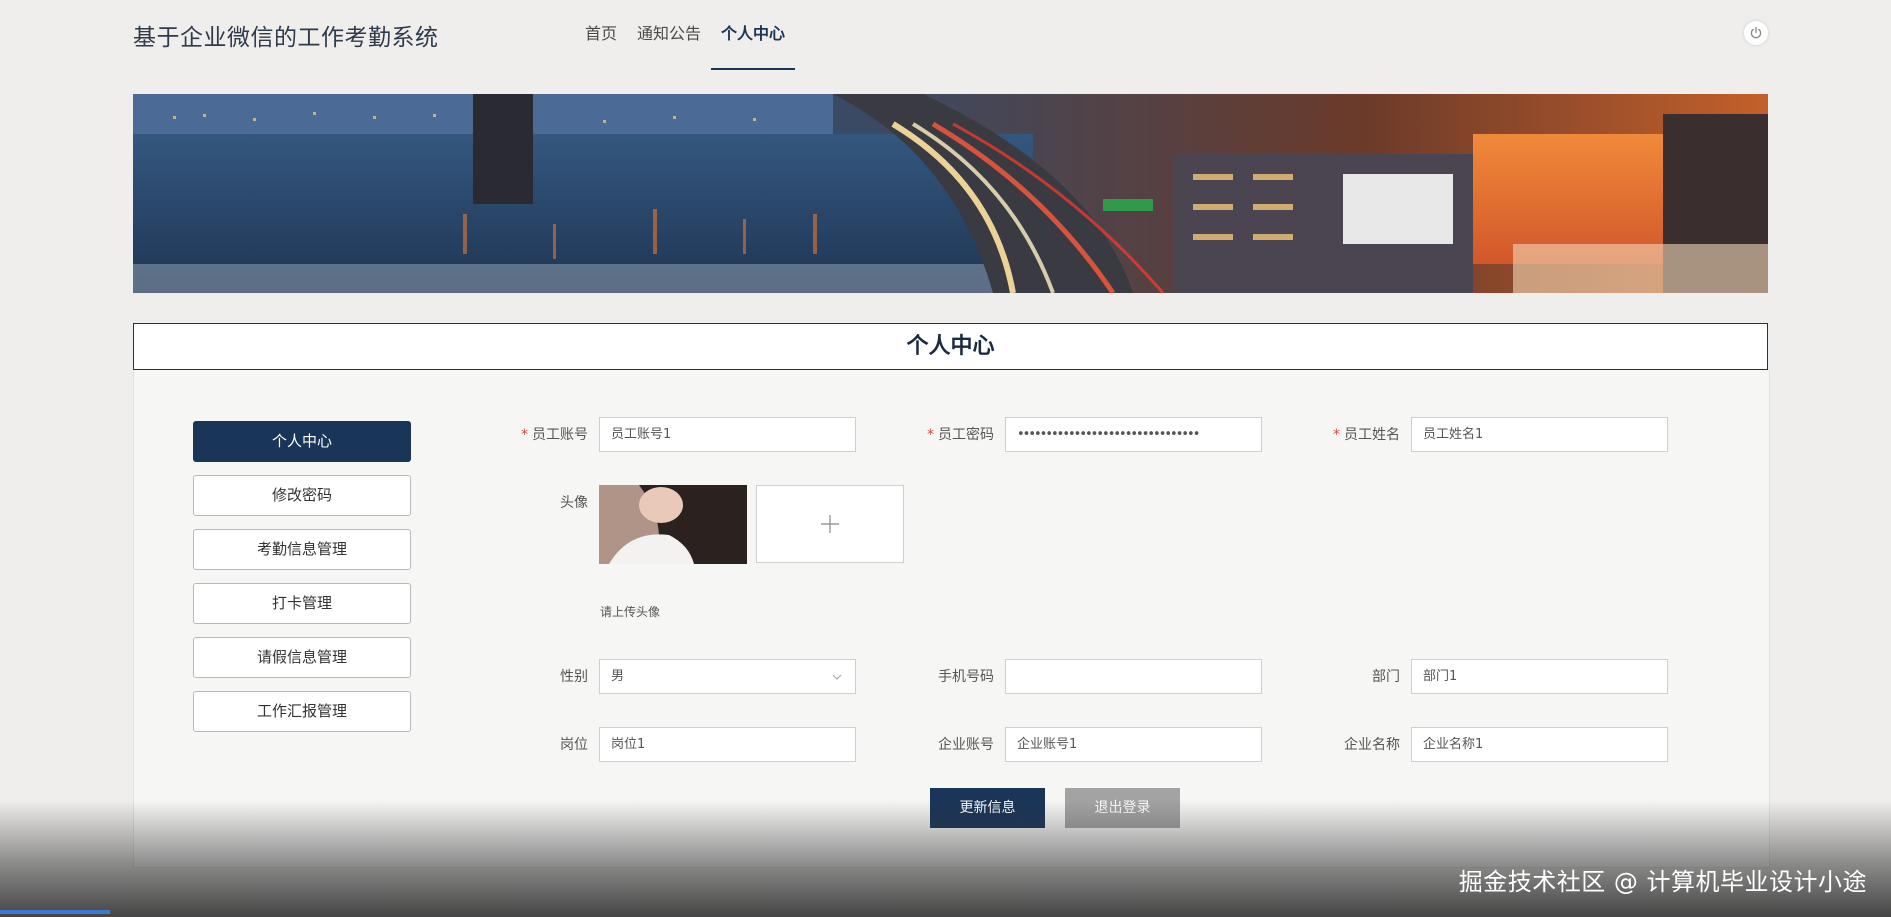 Image resolution: width=1891 pixels, height=917 pixels. Describe the element at coordinates (987, 808) in the screenshot. I see `update-info-button: 更新信息` at that location.